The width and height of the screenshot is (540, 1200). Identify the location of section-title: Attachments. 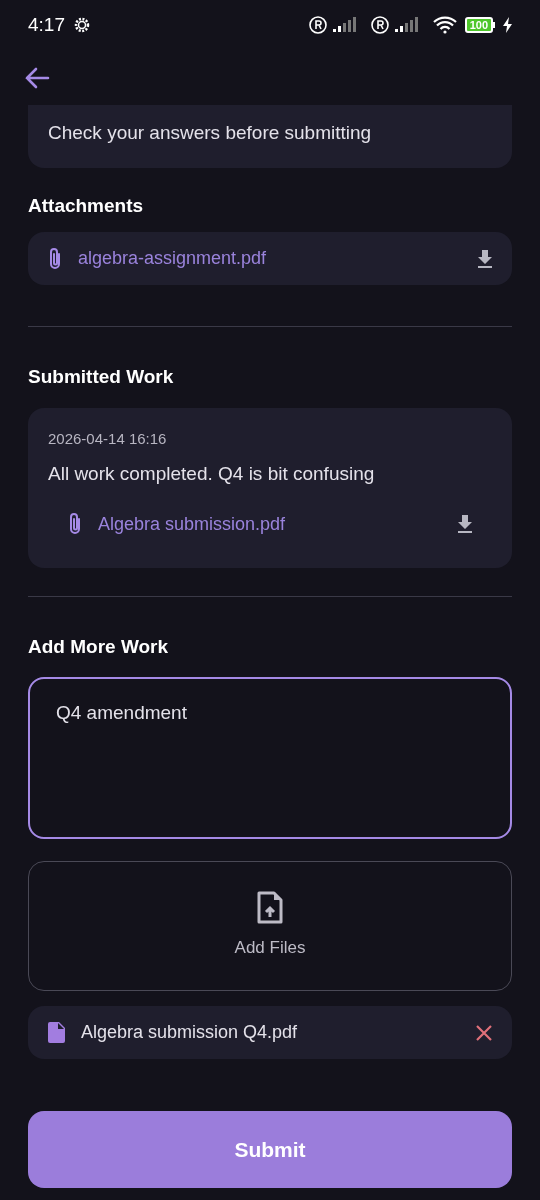
(86, 205).